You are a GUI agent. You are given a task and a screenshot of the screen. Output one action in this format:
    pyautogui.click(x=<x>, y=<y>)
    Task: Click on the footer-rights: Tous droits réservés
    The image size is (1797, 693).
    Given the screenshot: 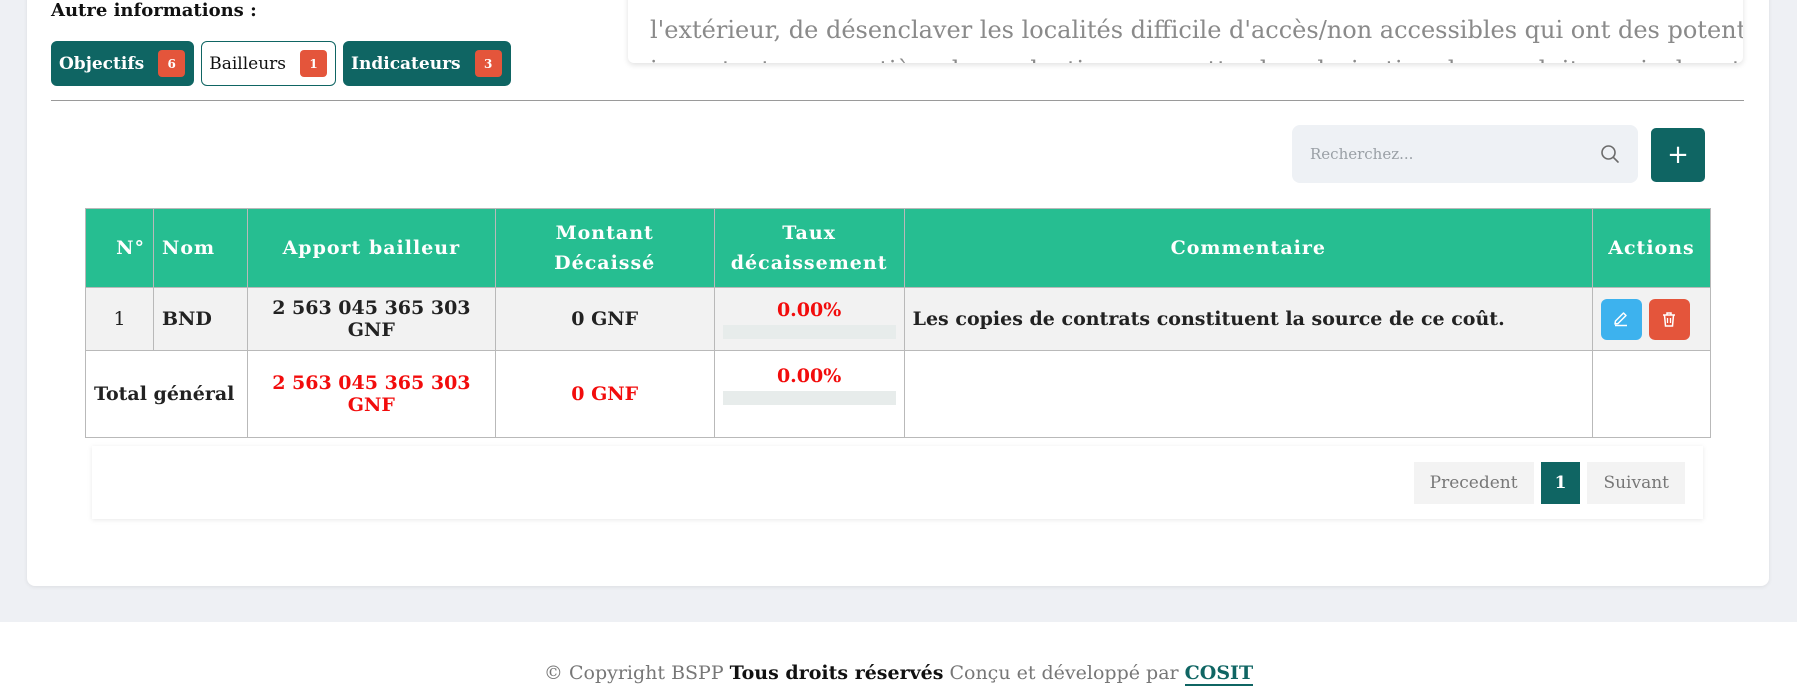 What is the action you would take?
    pyautogui.click(x=836, y=673)
    